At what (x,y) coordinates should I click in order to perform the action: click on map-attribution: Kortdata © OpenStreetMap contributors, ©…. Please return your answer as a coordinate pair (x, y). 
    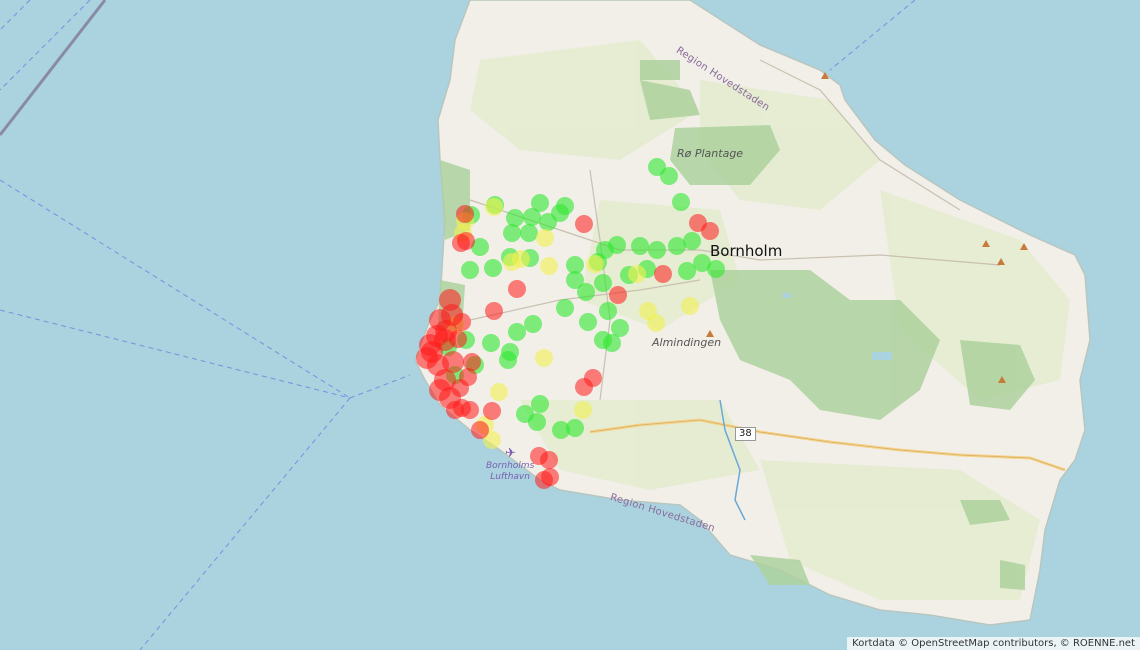
    Looking at the image, I should click on (993, 643).